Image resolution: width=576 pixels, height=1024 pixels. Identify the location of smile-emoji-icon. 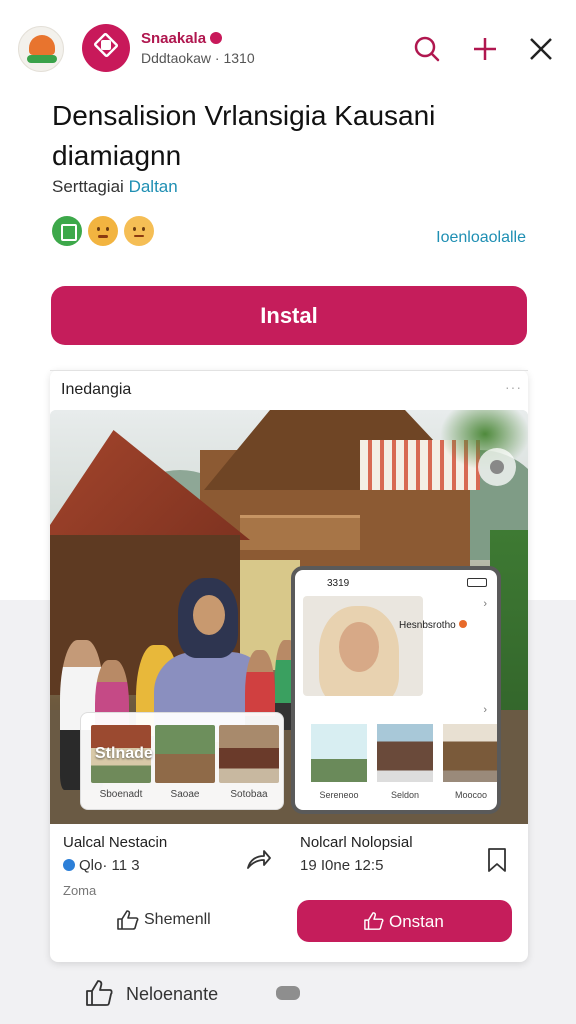
(103, 231).